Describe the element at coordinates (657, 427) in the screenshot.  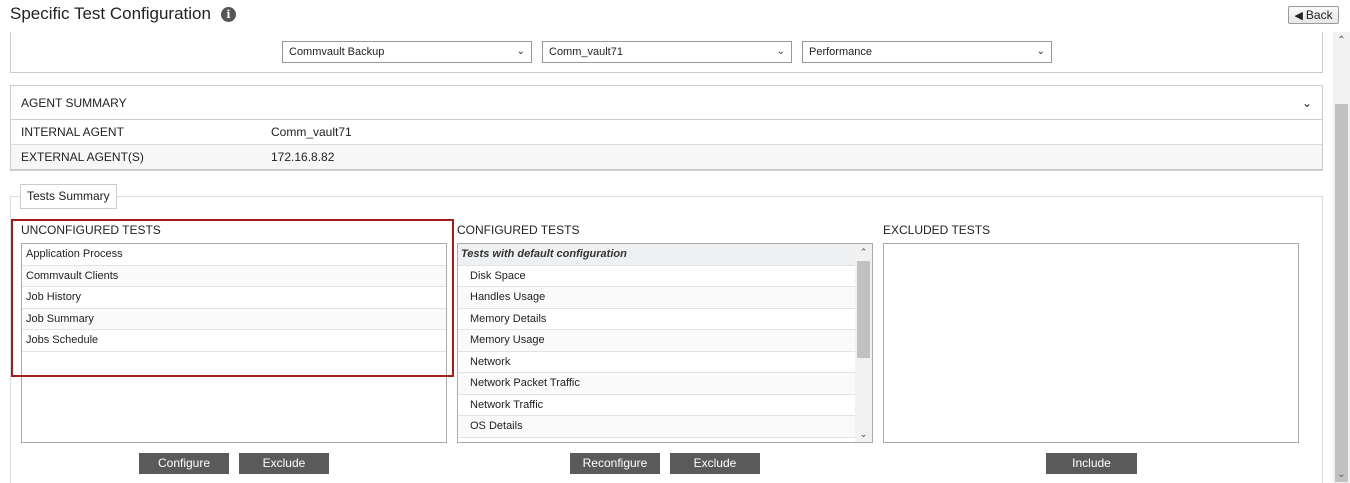
I see `list-item: OS Details` at that location.